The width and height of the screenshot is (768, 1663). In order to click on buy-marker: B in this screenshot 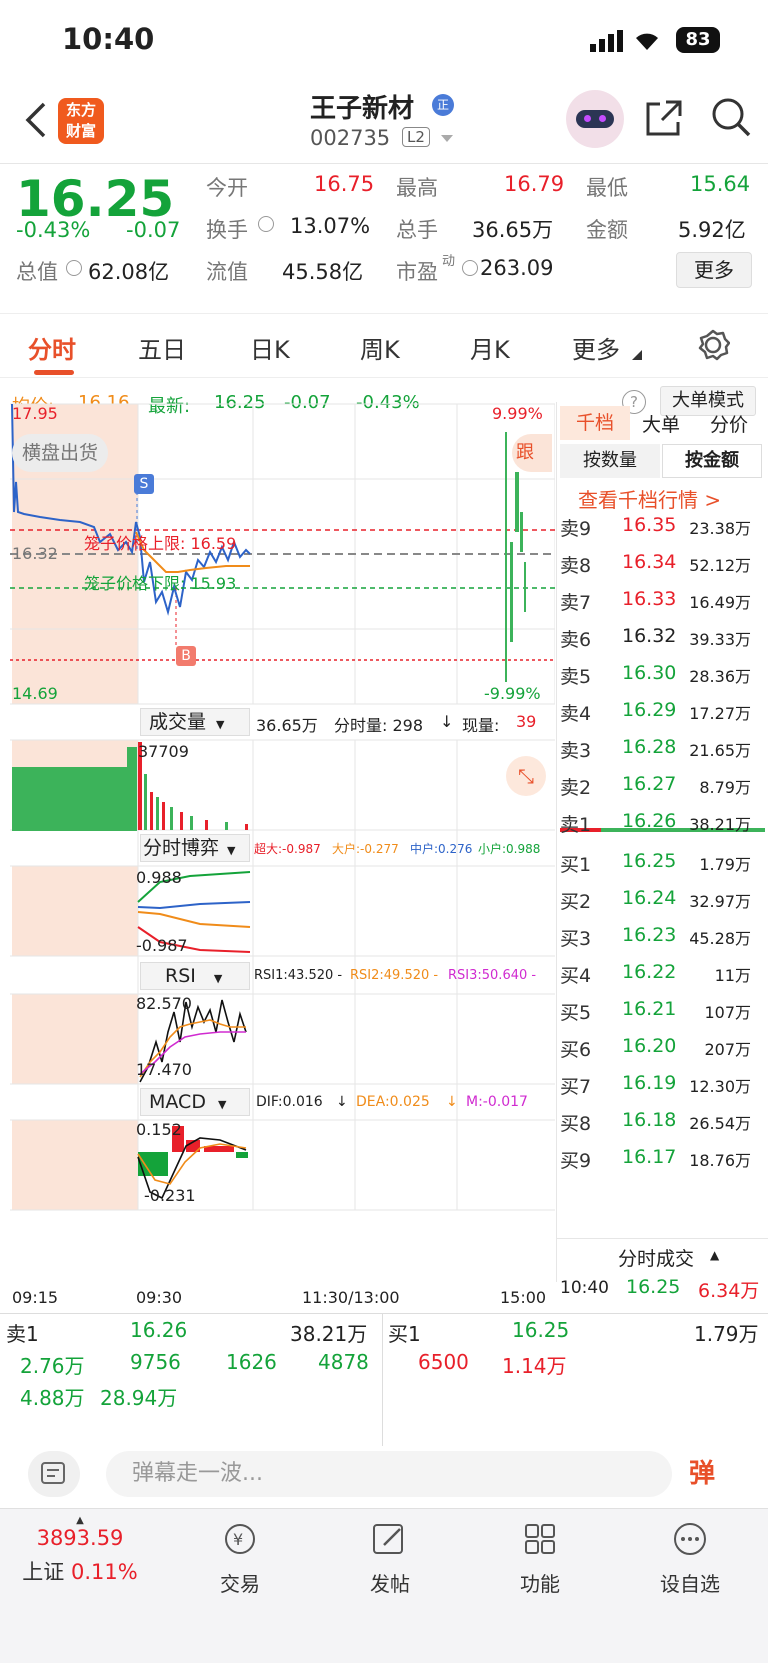, I will do `click(186, 656)`.